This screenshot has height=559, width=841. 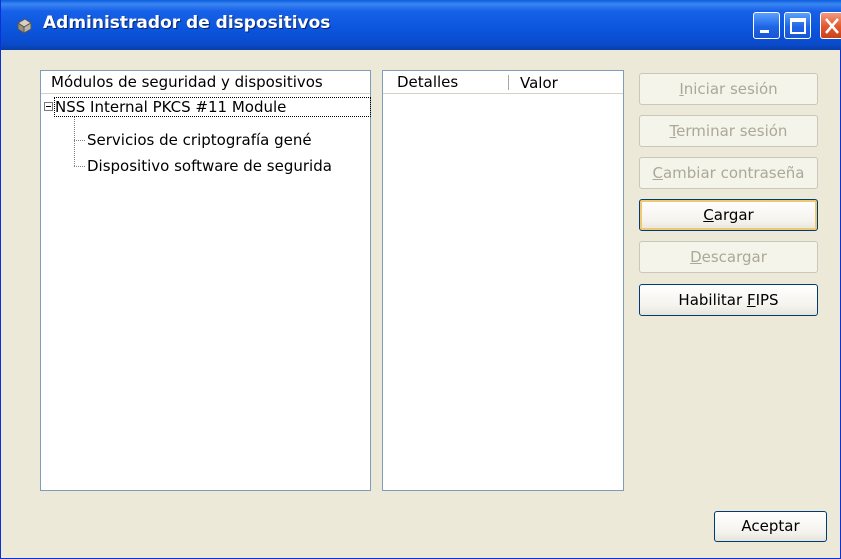 What do you see at coordinates (24, 26) in the screenshot?
I see `app-icon` at bounding box center [24, 26].